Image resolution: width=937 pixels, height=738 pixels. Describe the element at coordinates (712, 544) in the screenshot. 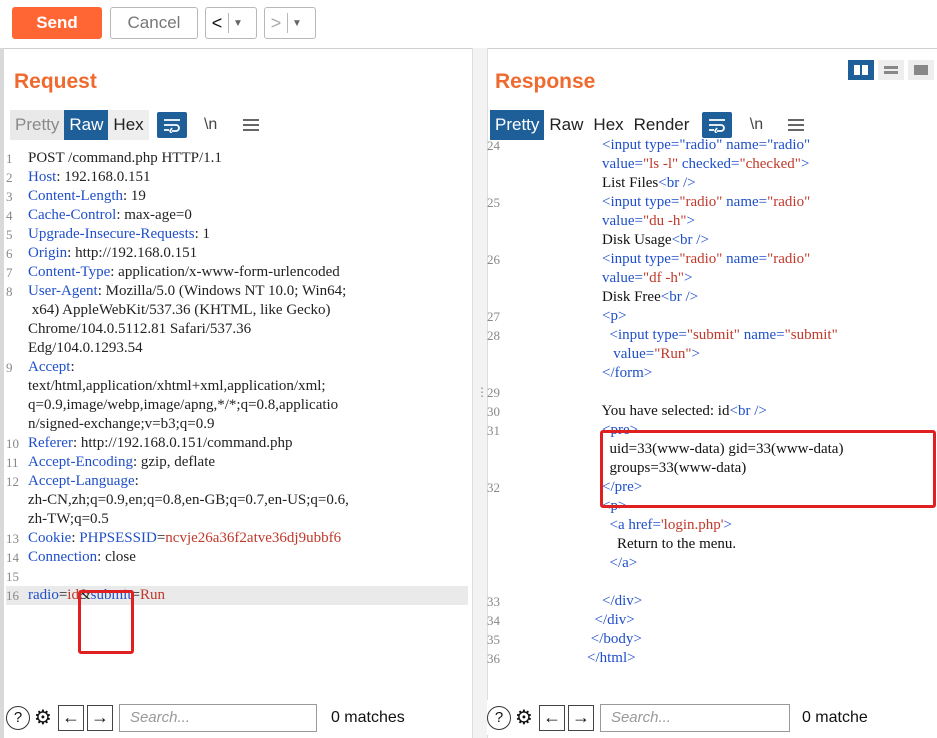

I see `code-line: Return to the menu.` at that location.